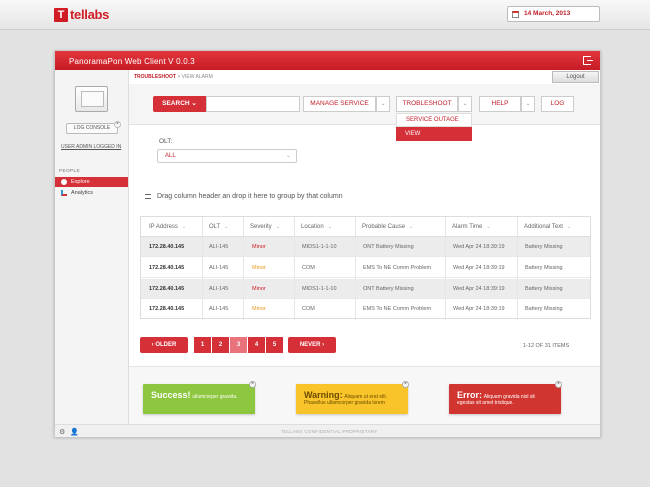 The width and height of the screenshot is (650, 487). What do you see at coordinates (308, 268) in the screenshot?
I see `cell-location: COM` at bounding box center [308, 268].